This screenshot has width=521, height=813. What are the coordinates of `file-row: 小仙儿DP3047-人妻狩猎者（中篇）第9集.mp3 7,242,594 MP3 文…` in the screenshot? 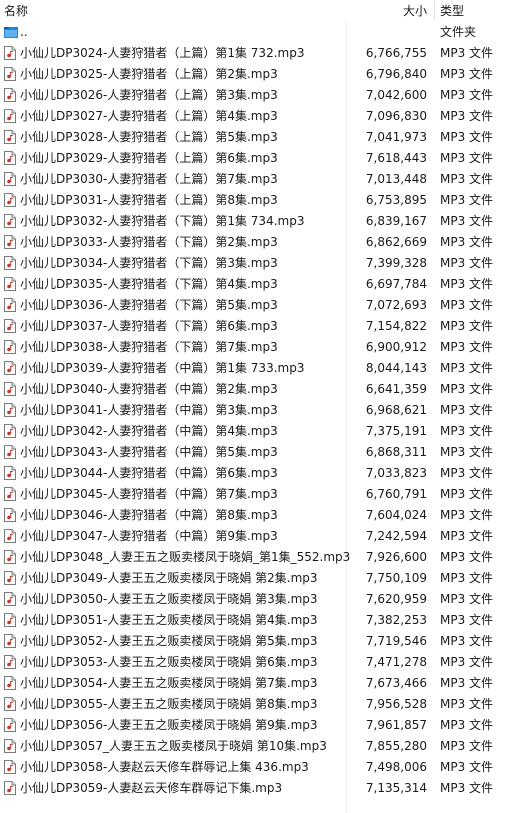 It's located at (260, 536).